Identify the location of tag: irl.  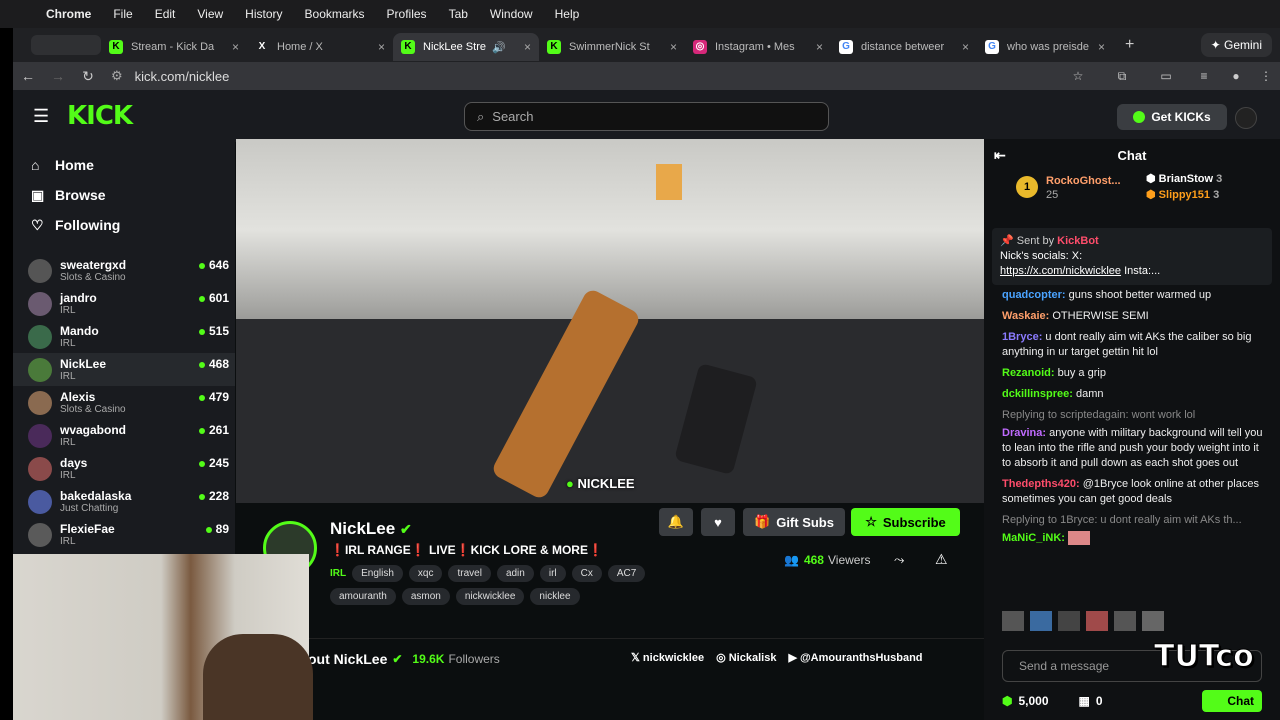
(552, 573).